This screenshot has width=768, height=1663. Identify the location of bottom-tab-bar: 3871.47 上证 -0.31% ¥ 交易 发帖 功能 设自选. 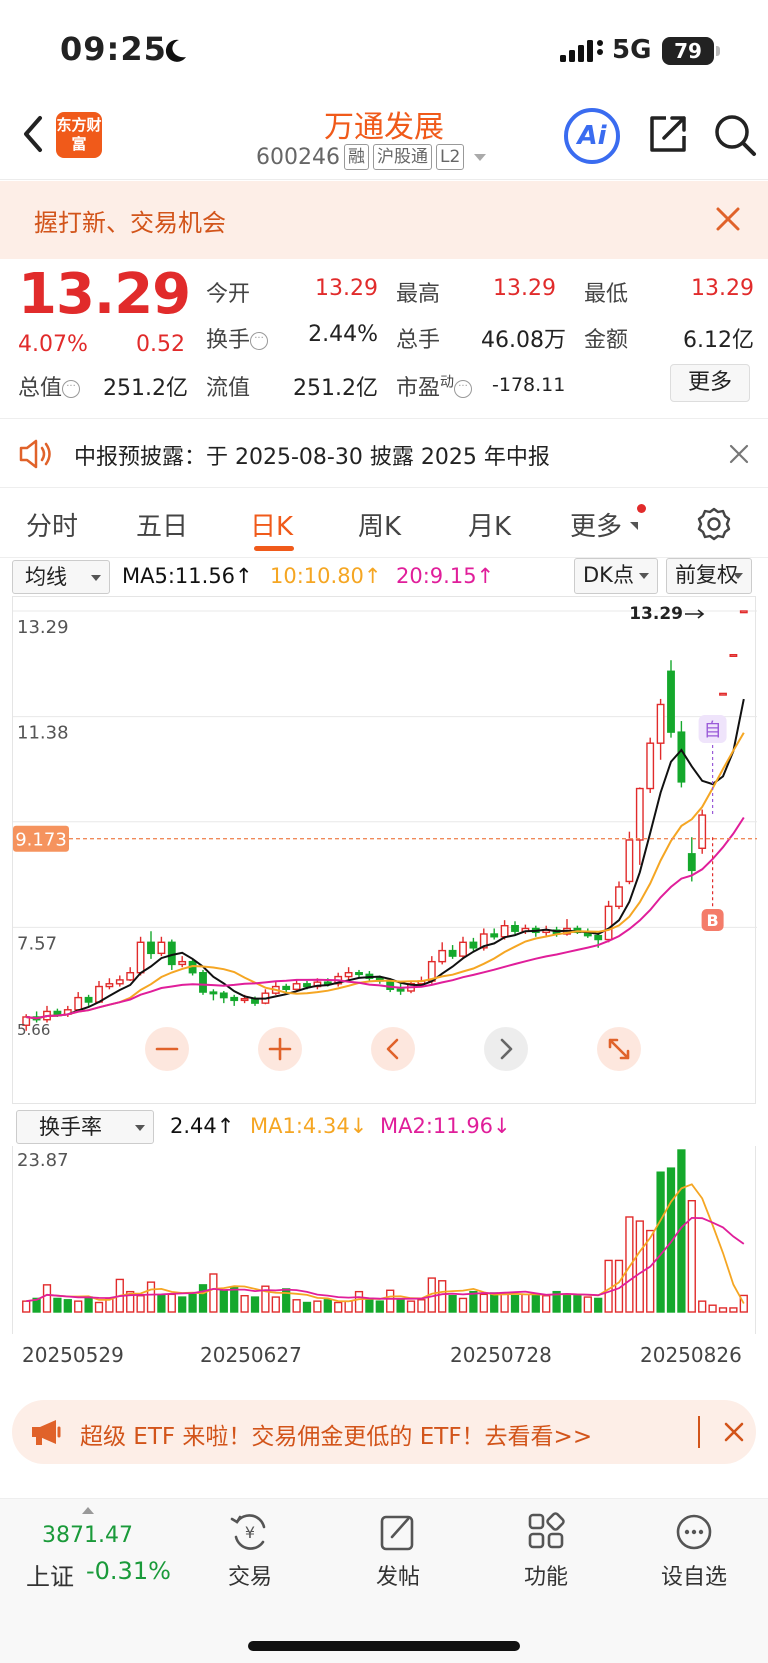
(384, 1580).